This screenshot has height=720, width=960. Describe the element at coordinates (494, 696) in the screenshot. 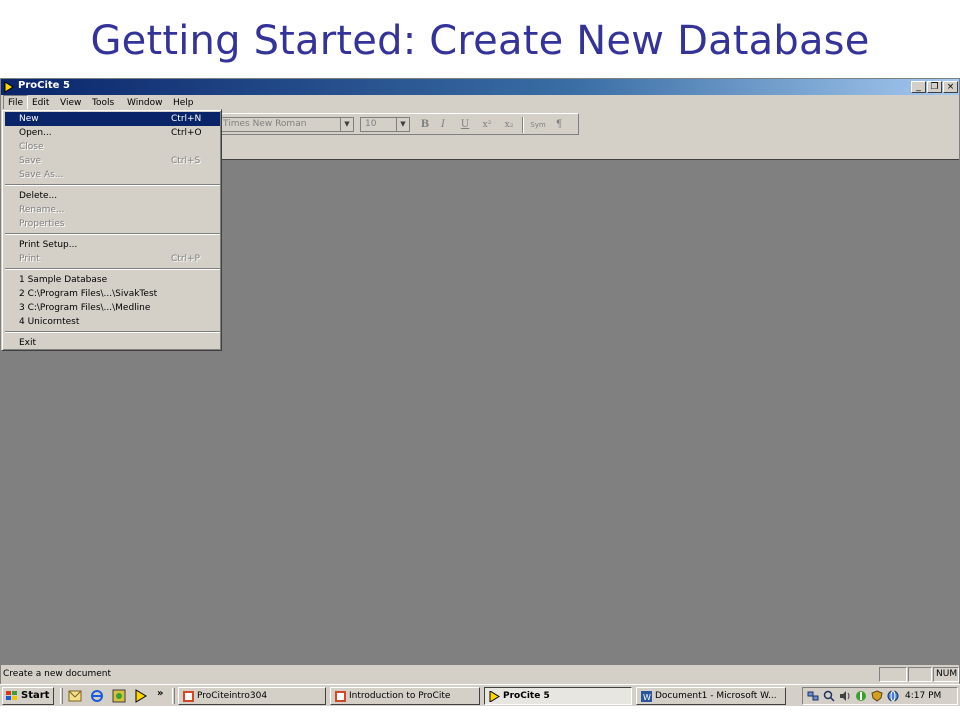

I see `procite-icon` at that location.